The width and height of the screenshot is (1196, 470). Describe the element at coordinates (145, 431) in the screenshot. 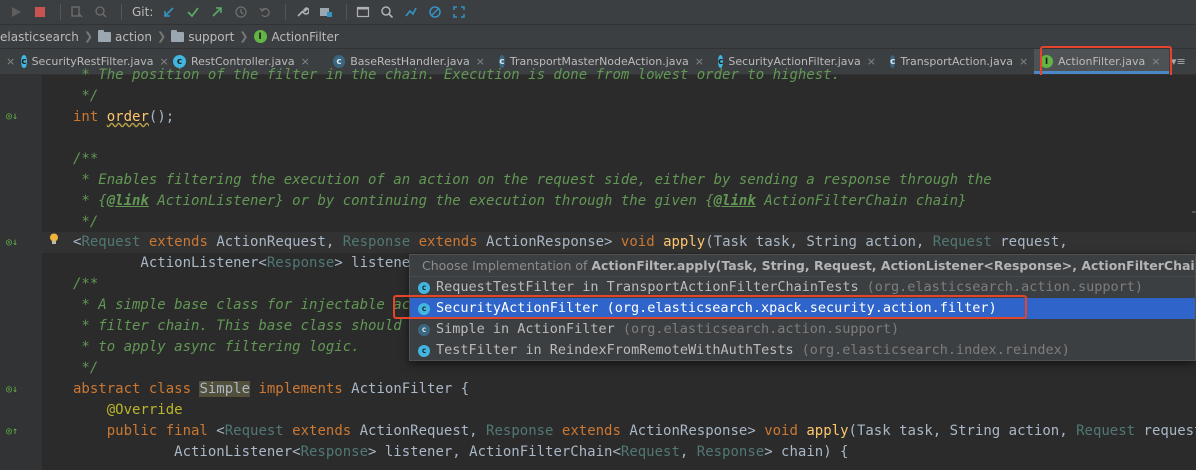

I see `keyword-text: public final` at that location.